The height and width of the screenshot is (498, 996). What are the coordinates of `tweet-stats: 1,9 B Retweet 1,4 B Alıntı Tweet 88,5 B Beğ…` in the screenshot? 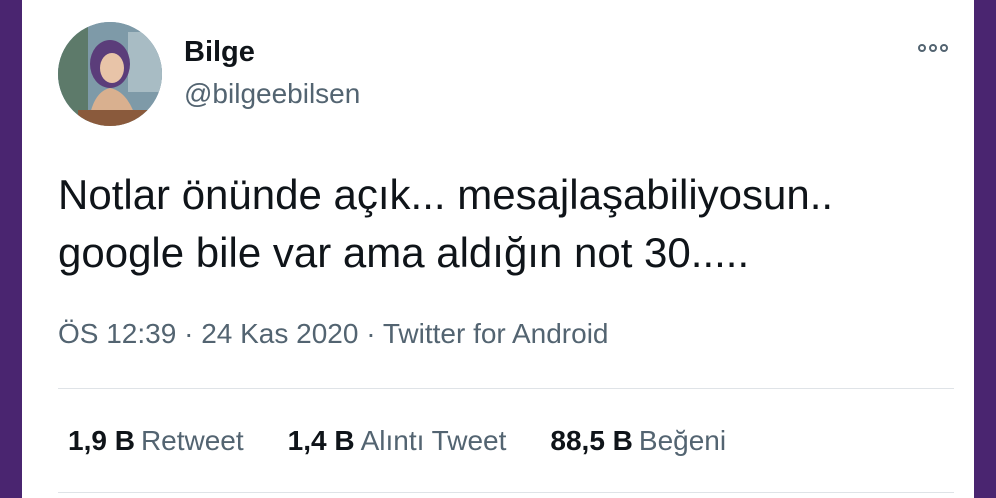 It's located at (397, 441).